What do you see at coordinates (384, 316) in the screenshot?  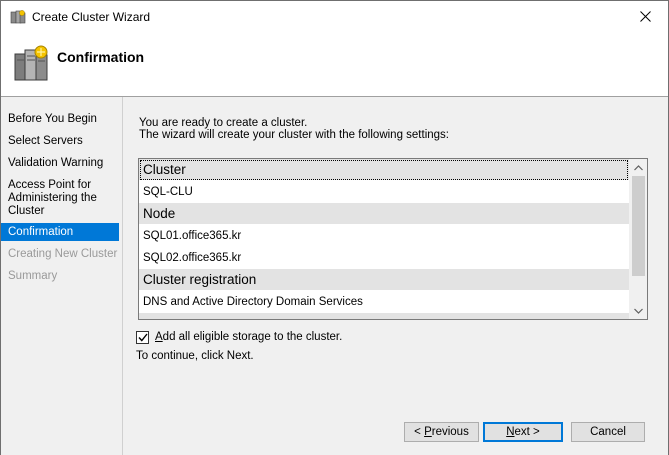 I see `settings-group-partial` at bounding box center [384, 316].